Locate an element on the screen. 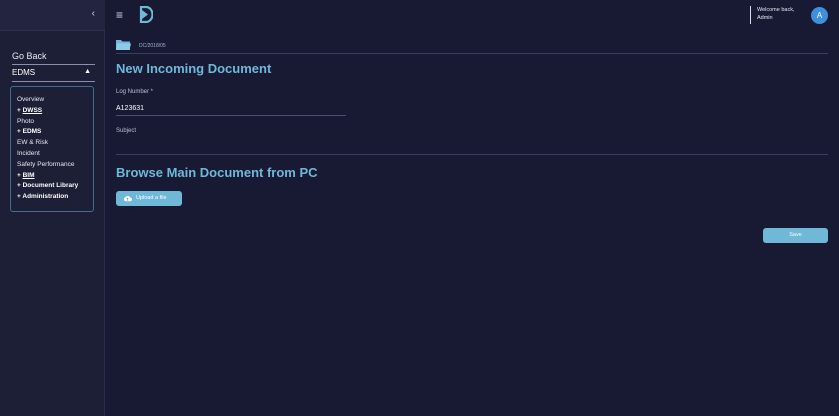  folder-icon is located at coordinates (123, 45).